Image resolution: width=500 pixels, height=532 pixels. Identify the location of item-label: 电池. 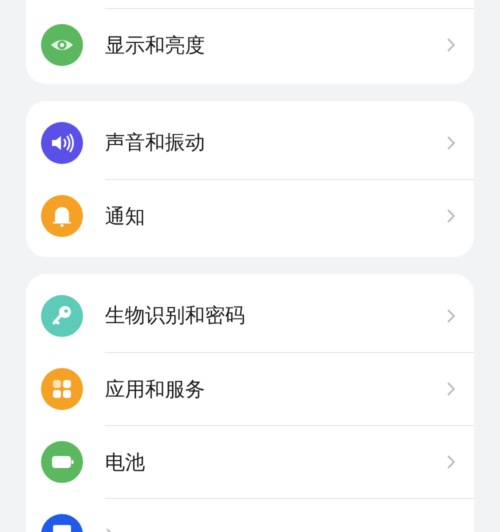
(125, 462).